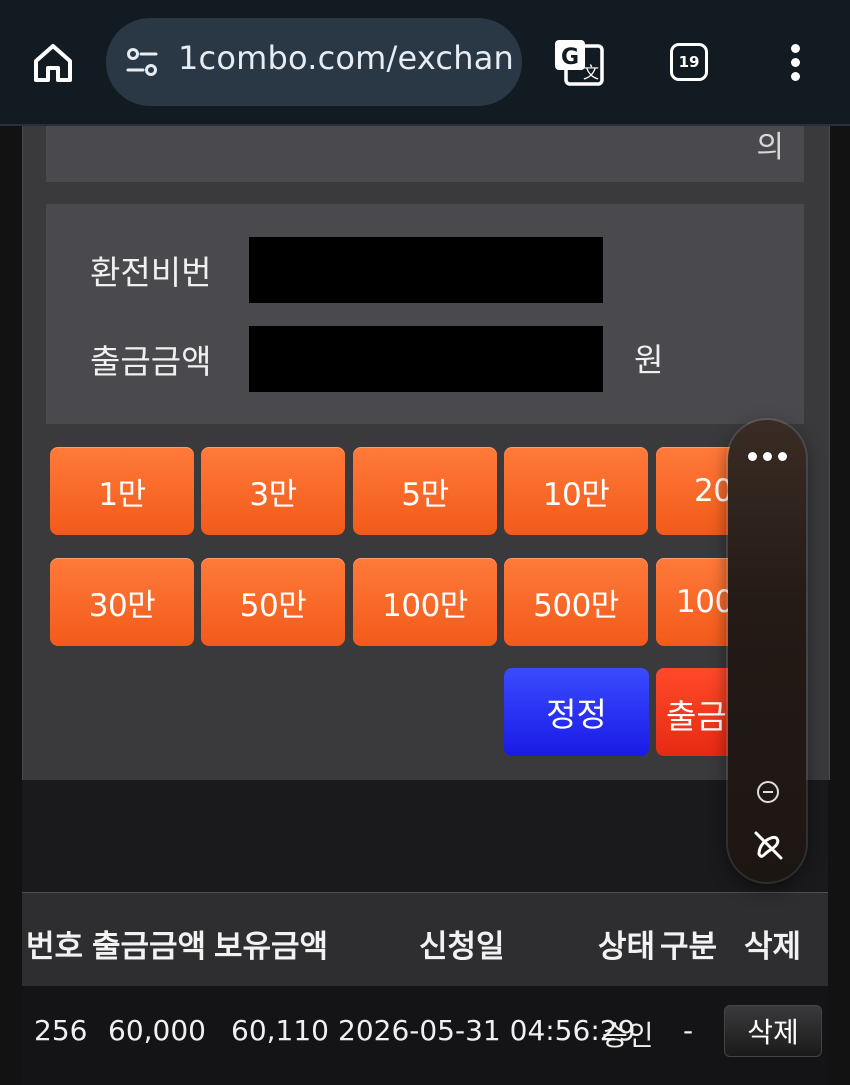 The width and height of the screenshot is (850, 1085). I want to click on unit-label: 원, so click(649, 360).